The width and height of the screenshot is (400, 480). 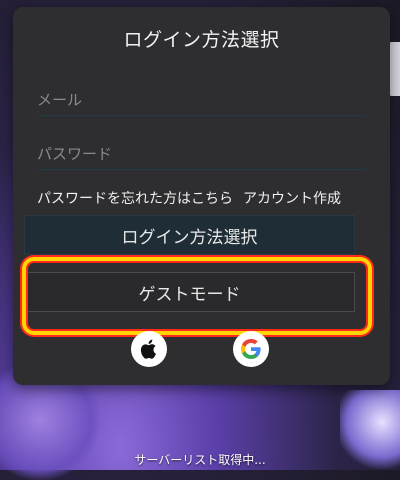 I want to click on password-field, so click(x=202, y=154).